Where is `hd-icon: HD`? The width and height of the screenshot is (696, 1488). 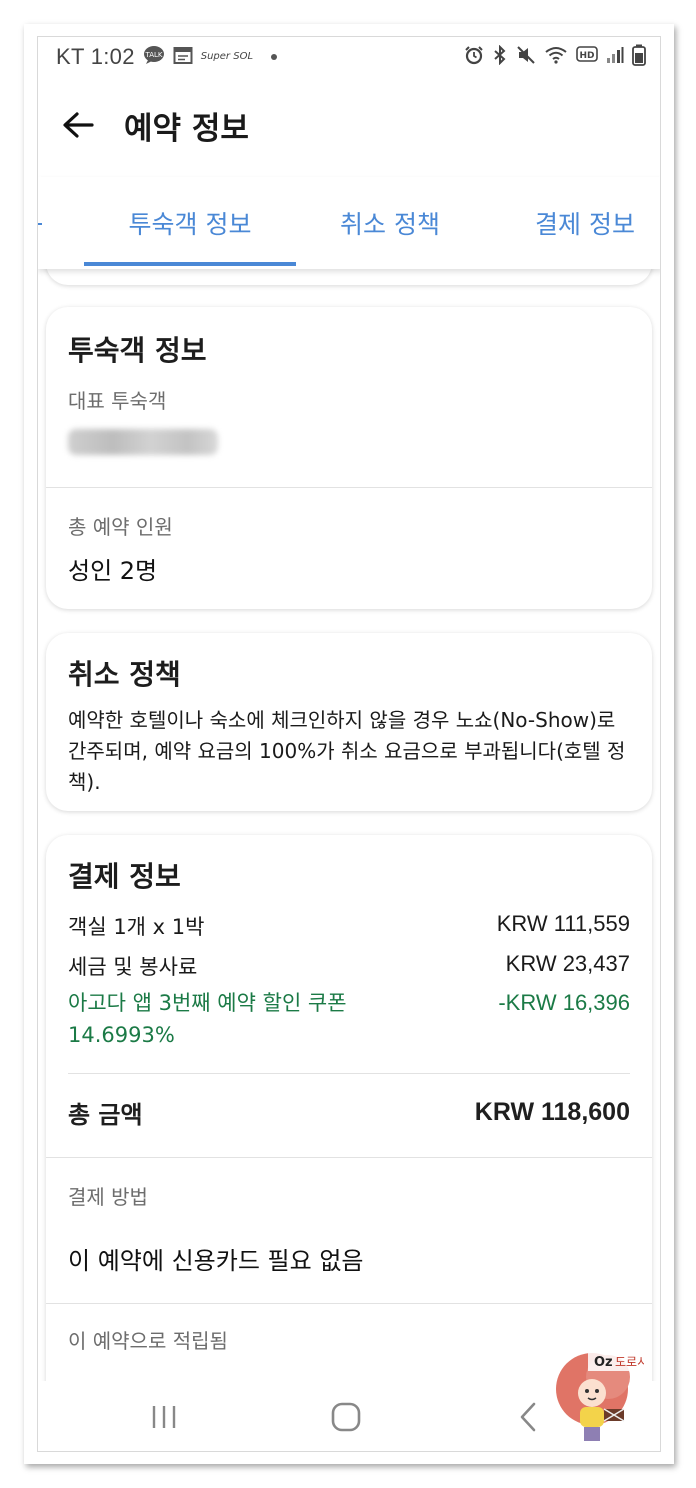
hd-icon: HD is located at coordinates (587, 57).